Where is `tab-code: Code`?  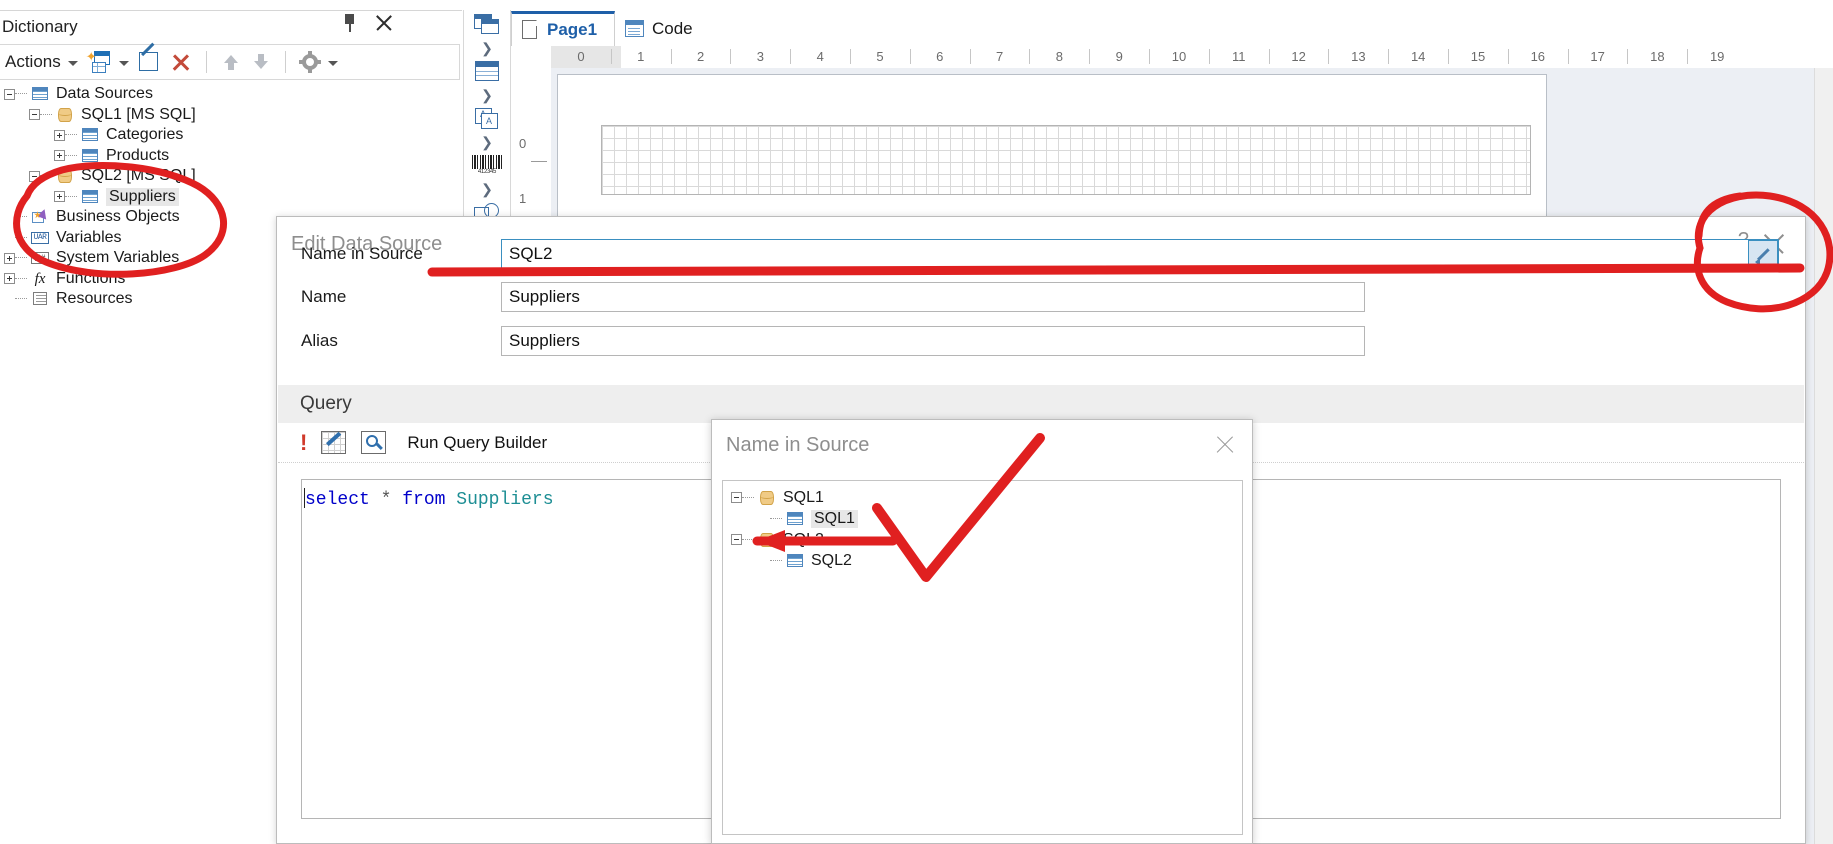
tab-code: Code is located at coordinates (670, 28).